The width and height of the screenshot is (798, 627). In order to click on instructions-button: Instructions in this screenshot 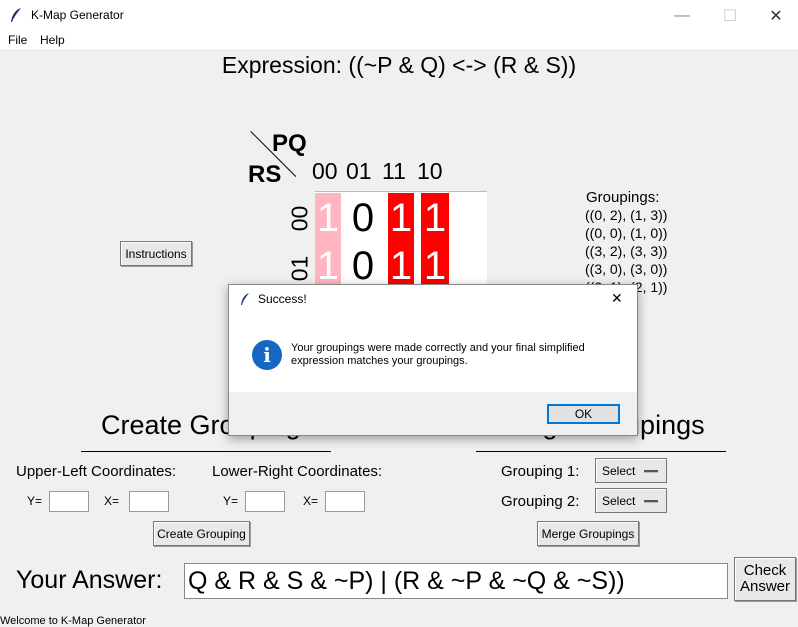, I will do `click(156, 253)`.